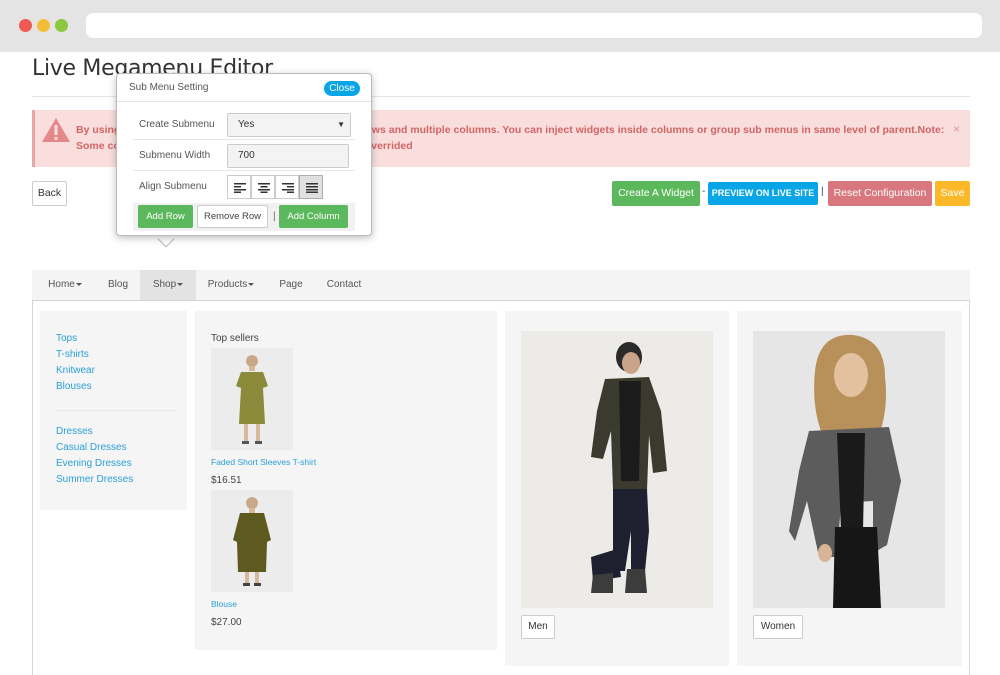  What do you see at coordinates (501, 285) in the screenshot?
I see `menu-navbar: Home Blog Shop Products Page Contact` at bounding box center [501, 285].